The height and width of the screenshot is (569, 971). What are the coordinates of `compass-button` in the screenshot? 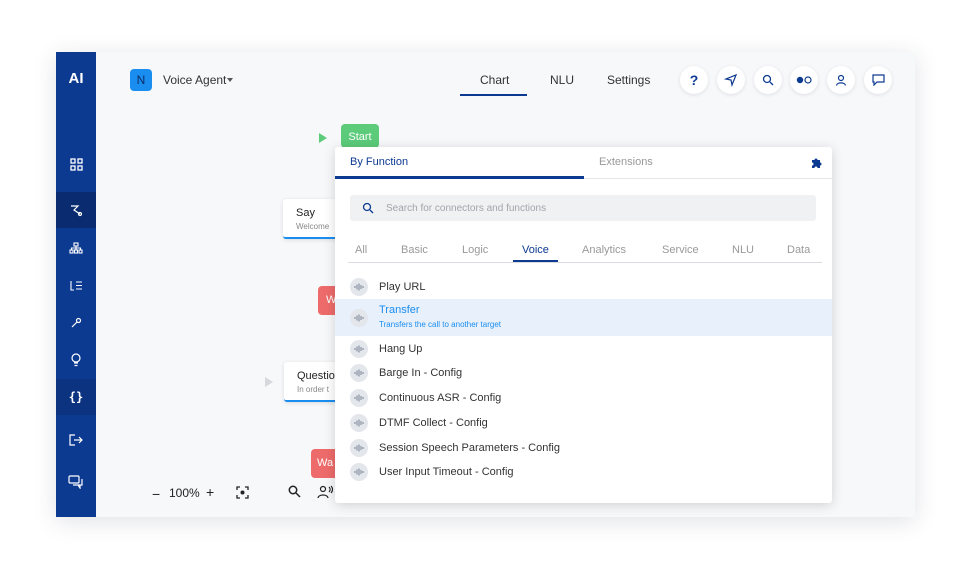 It's located at (731, 80).